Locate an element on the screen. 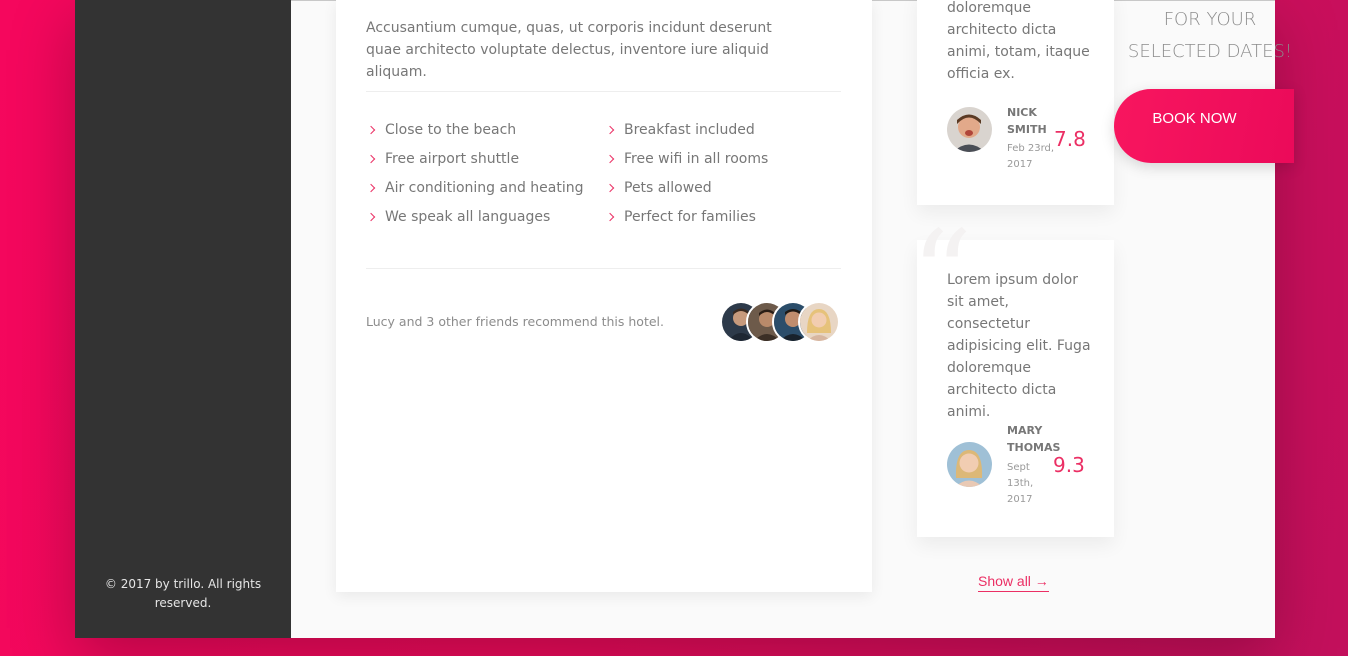 This screenshot has height=656, width=1348. book-now-button: Book now is located at coordinates (1204, 126).